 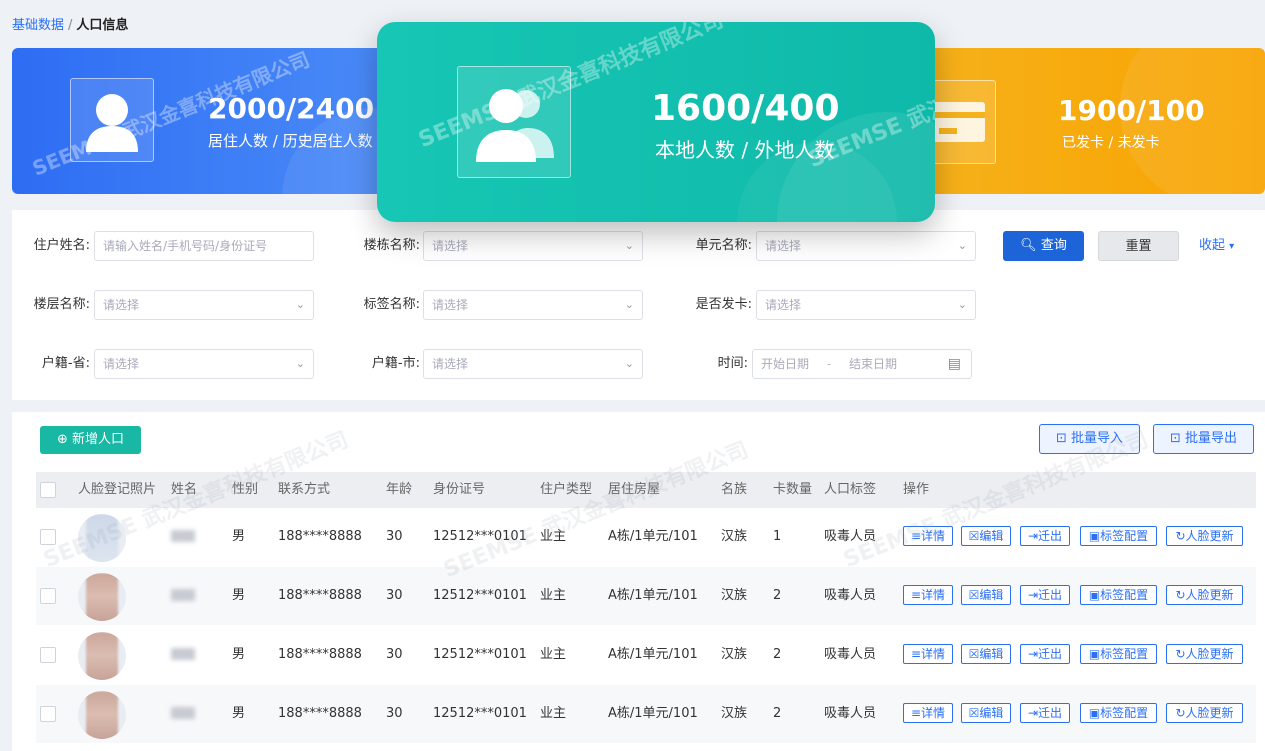 What do you see at coordinates (239, 713) in the screenshot?
I see `gender: 男` at bounding box center [239, 713].